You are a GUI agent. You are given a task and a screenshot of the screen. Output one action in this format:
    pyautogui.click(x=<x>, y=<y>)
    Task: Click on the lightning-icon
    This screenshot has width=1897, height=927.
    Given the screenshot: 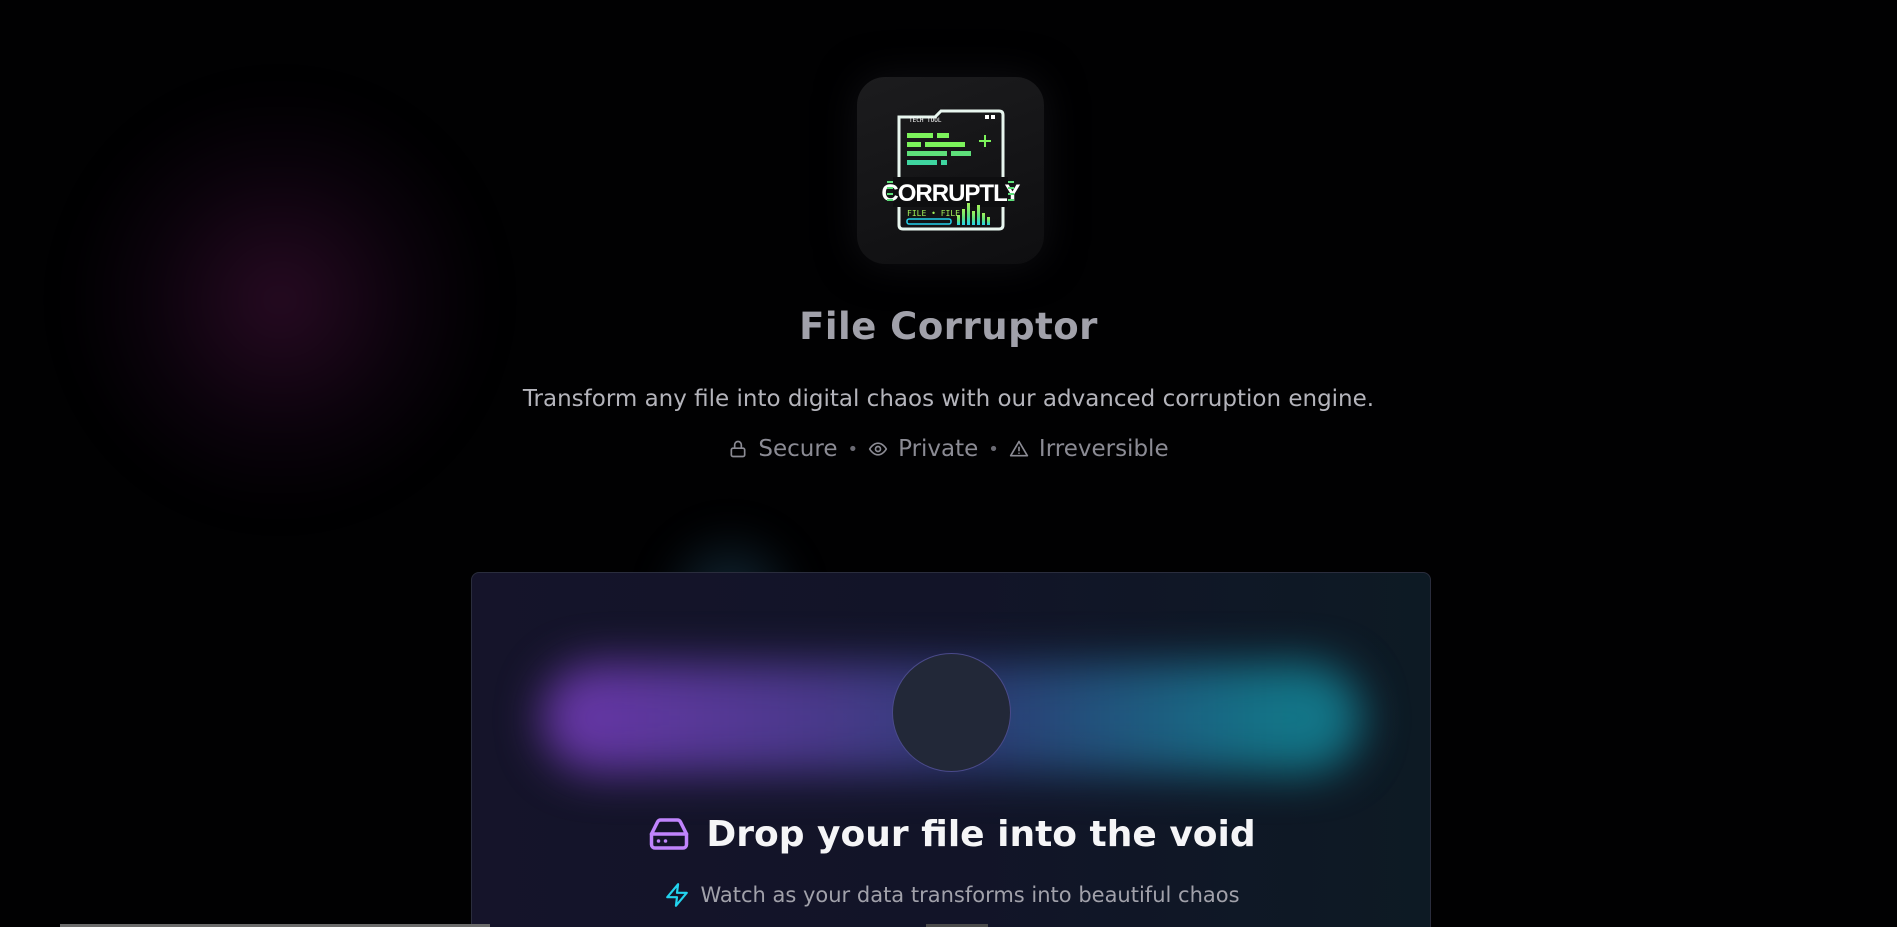 What is the action you would take?
    pyautogui.click(x=677, y=895)
    